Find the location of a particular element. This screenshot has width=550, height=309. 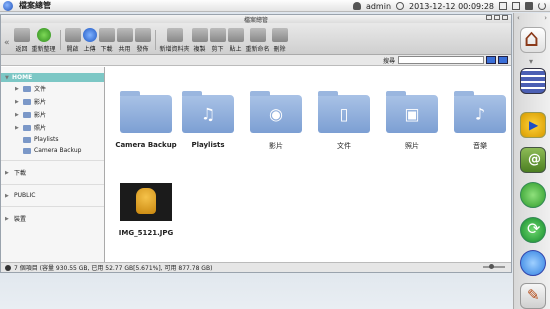

window-titlebar: 檔案總管 is located at coordinates (256, 19).